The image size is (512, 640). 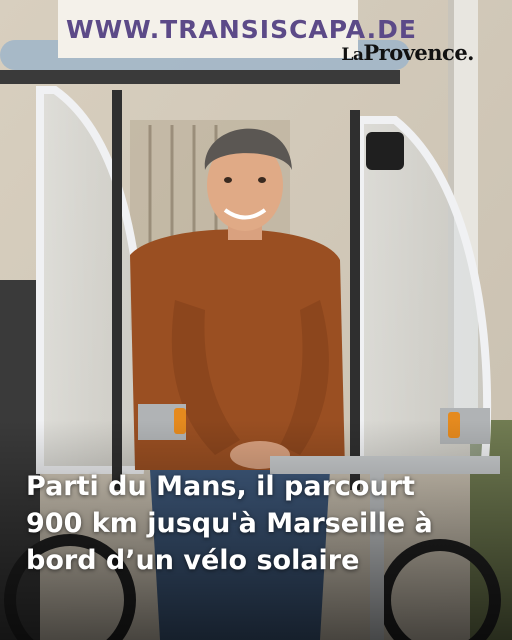 I want to click on headline-line-2: 900 km jusqu'à Marseille à, so click(x=229, y=523).